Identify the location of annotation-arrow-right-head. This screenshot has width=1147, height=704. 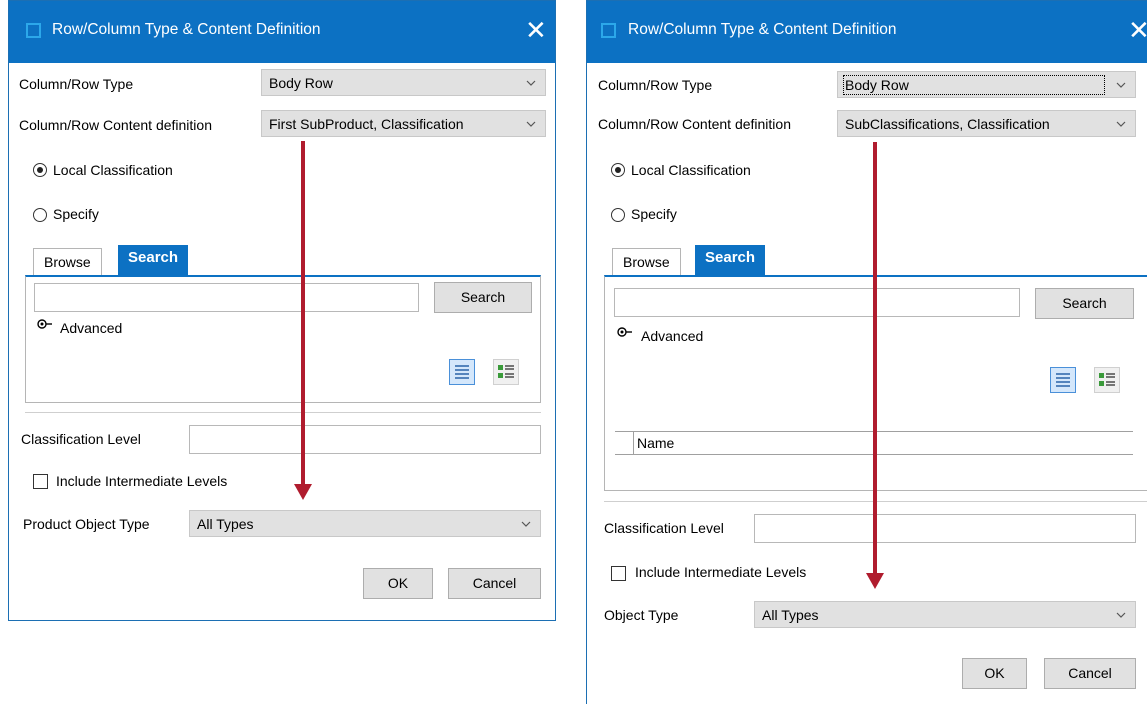
(875, 581).